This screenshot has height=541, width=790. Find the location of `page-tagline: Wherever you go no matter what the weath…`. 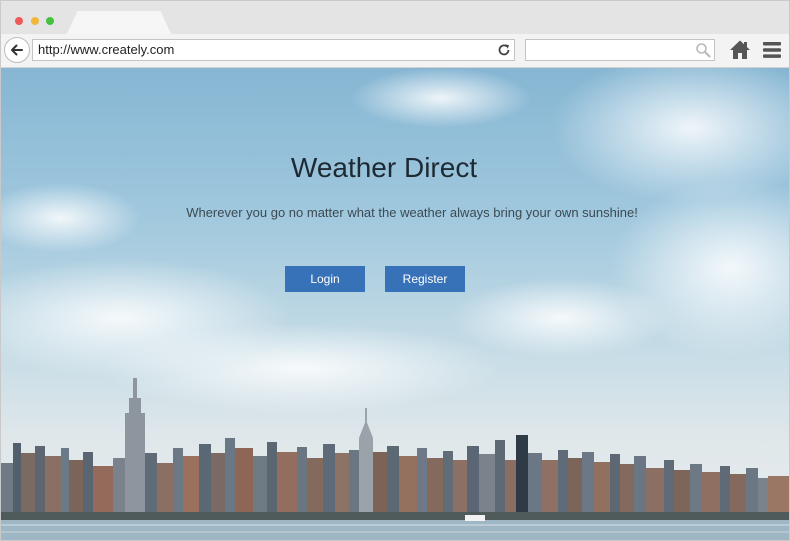

page-tagline: Wherever you go no matter what the weath… is located at coordinates (412, 212).